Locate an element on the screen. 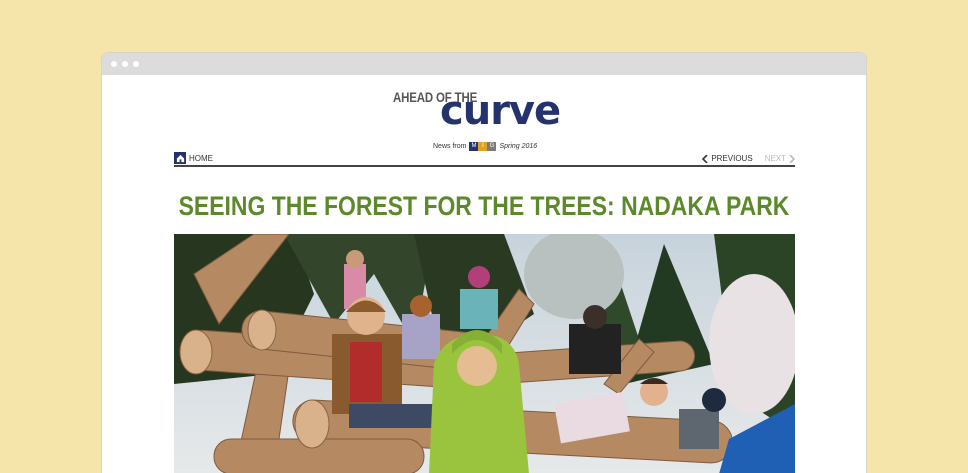 The width and height of the screenshot is (968, 473). next-label: NEXT is located at coordinates (775, 158).